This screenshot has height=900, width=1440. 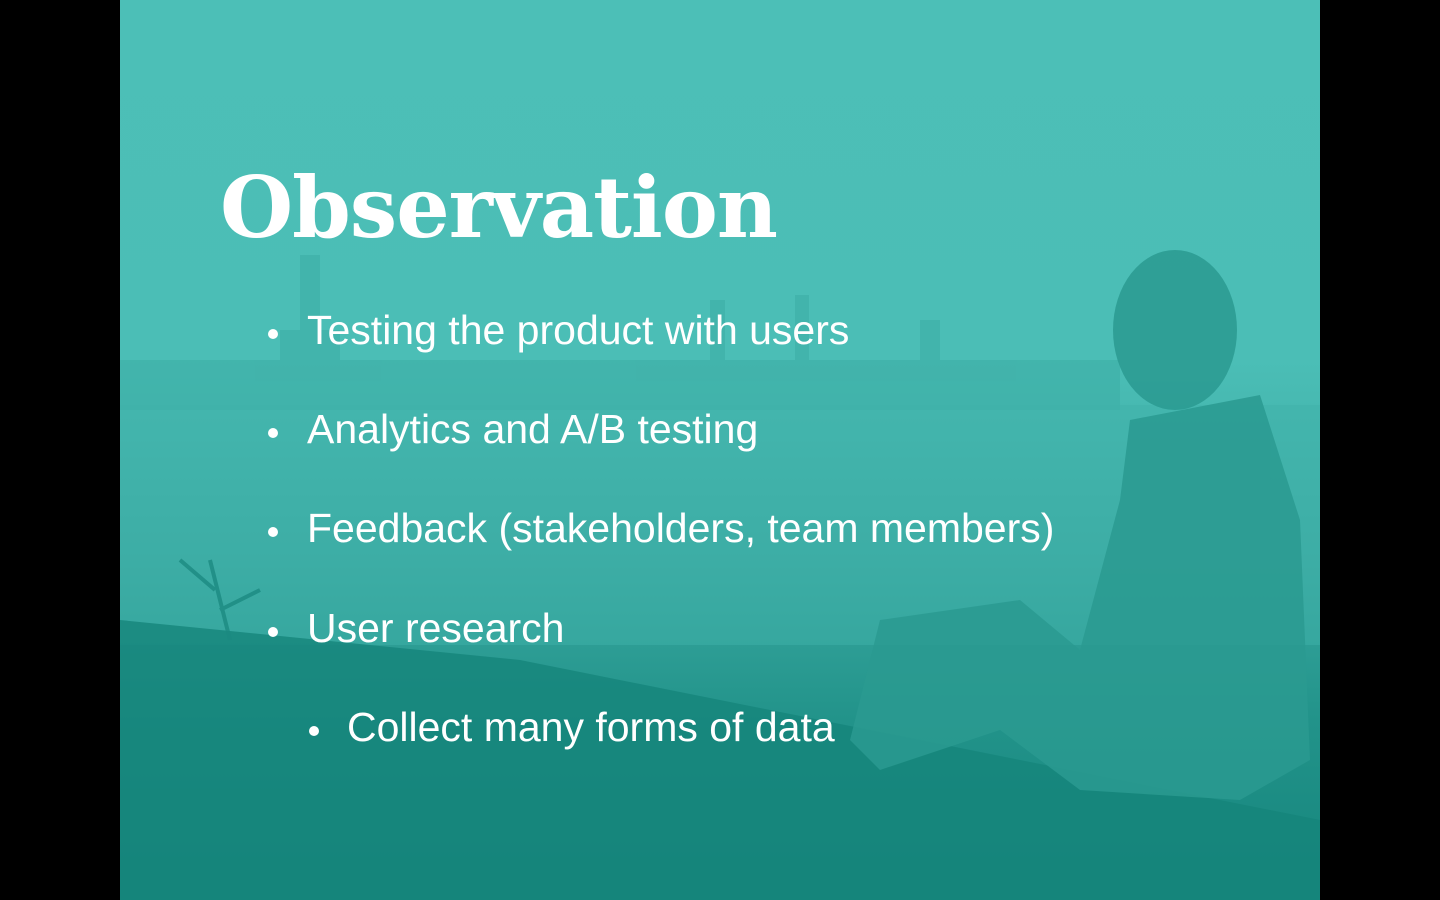 What do you see at coordinates (436, 628) in the screenshot?
I see `bullet-item: User research` at bounding box center [436, 628].